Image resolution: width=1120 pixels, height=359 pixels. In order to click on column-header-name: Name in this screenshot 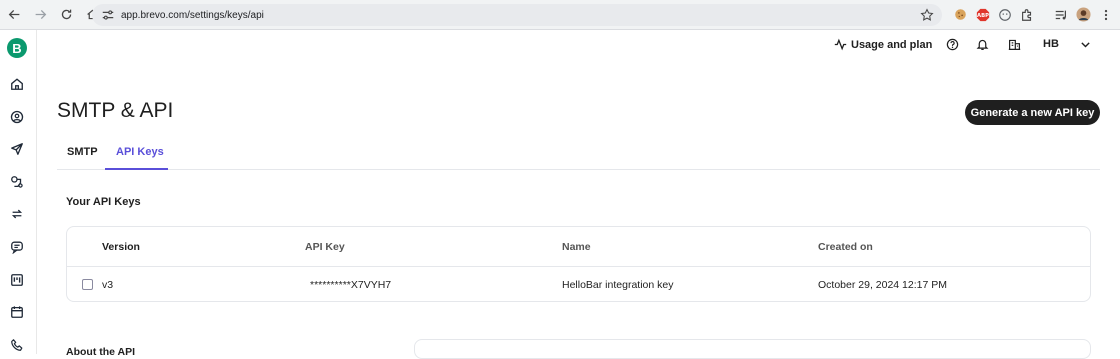, I will do `click(576, 247)`.